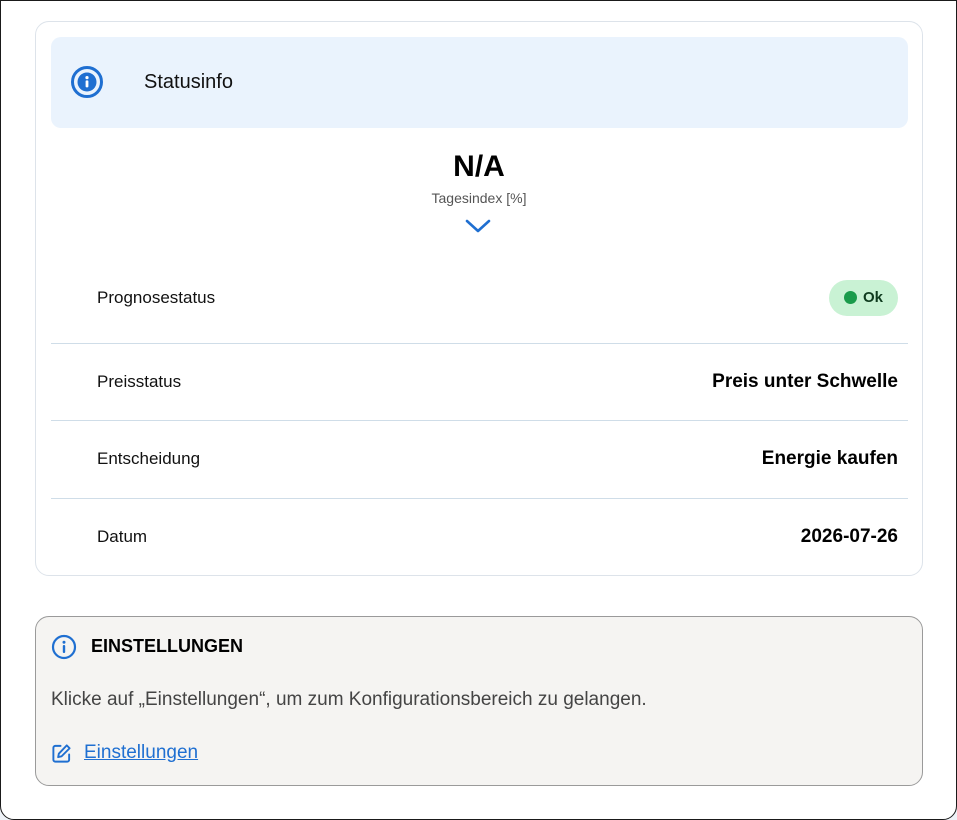 The width and height of the screenshot is (957, 820). I want to click on metric-value: N/A, so click(479, 166).